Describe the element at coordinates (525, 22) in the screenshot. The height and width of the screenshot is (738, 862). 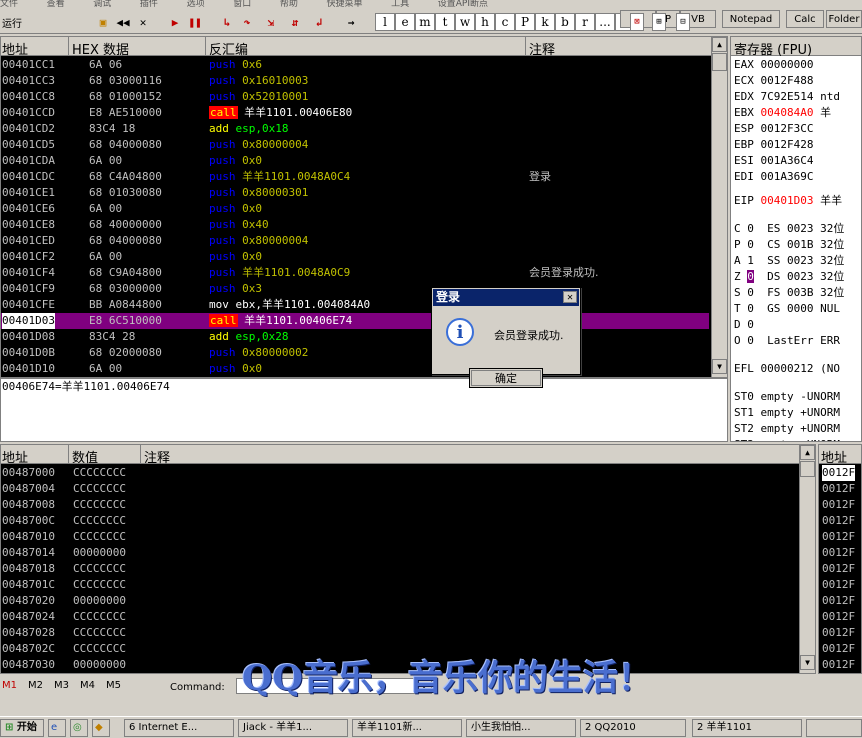
I see `toolbar-letter-button: P` at that location.